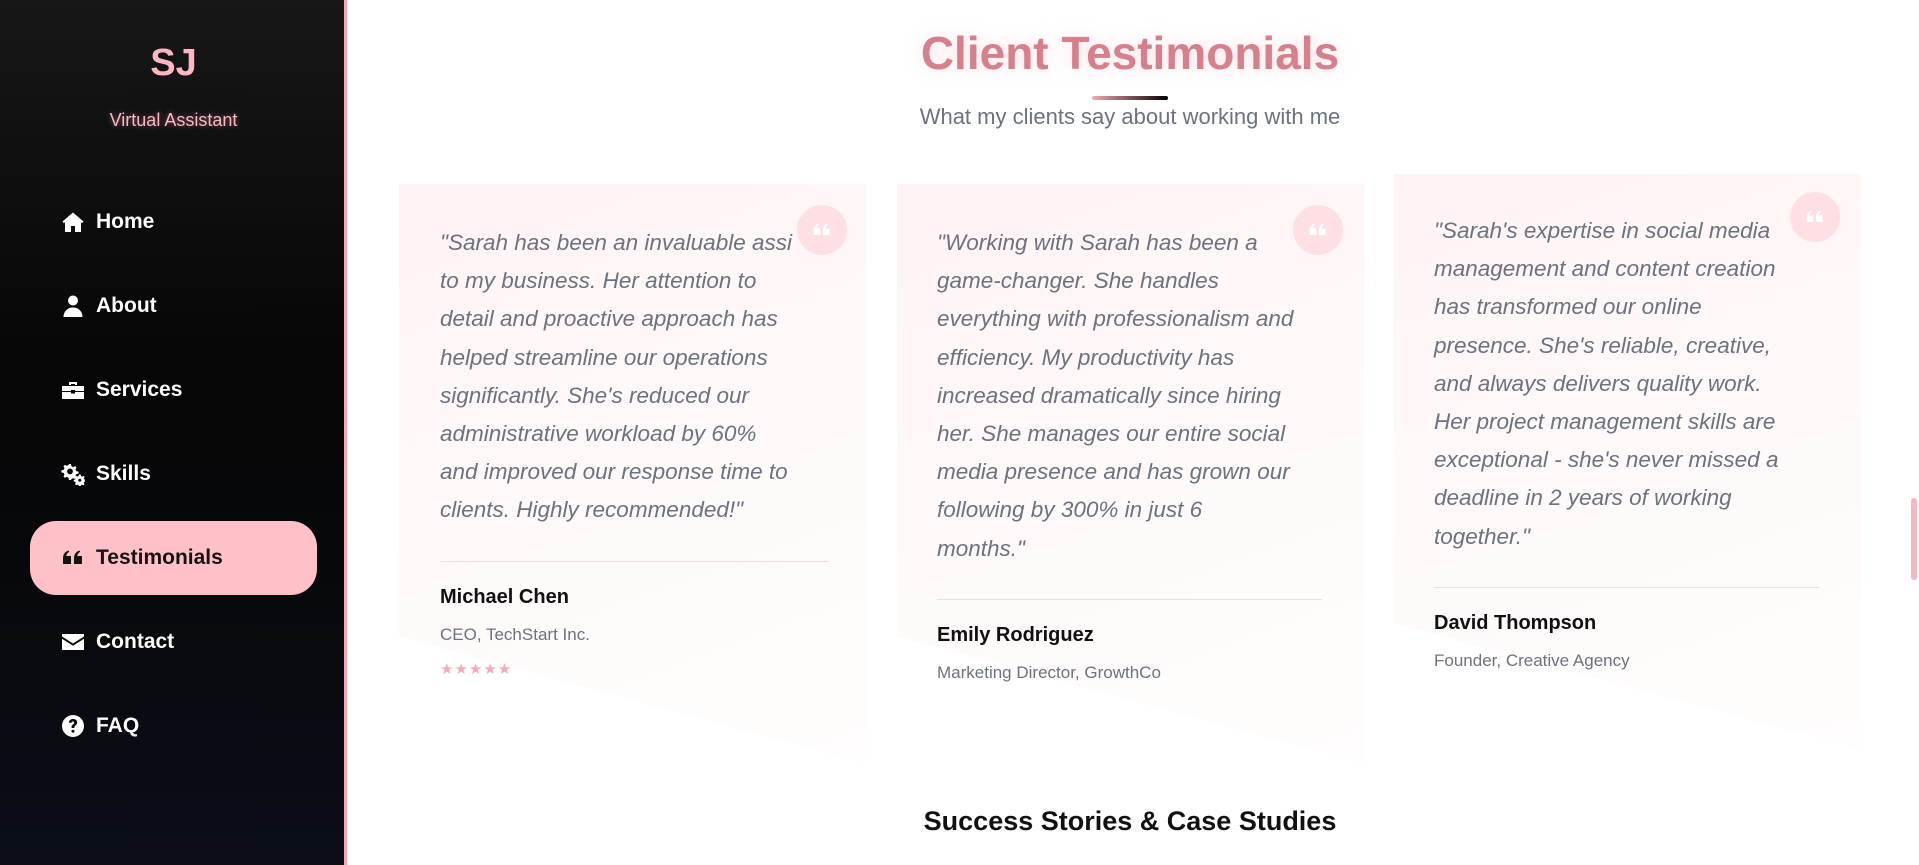 Image resolution: width=1919 pixels, height=865 pixels. What do you see at coordinates (1130, 821) in the screenshot?
I see `section-heading: Success Stories & Case Studies` at bounding box center [1130, 821].